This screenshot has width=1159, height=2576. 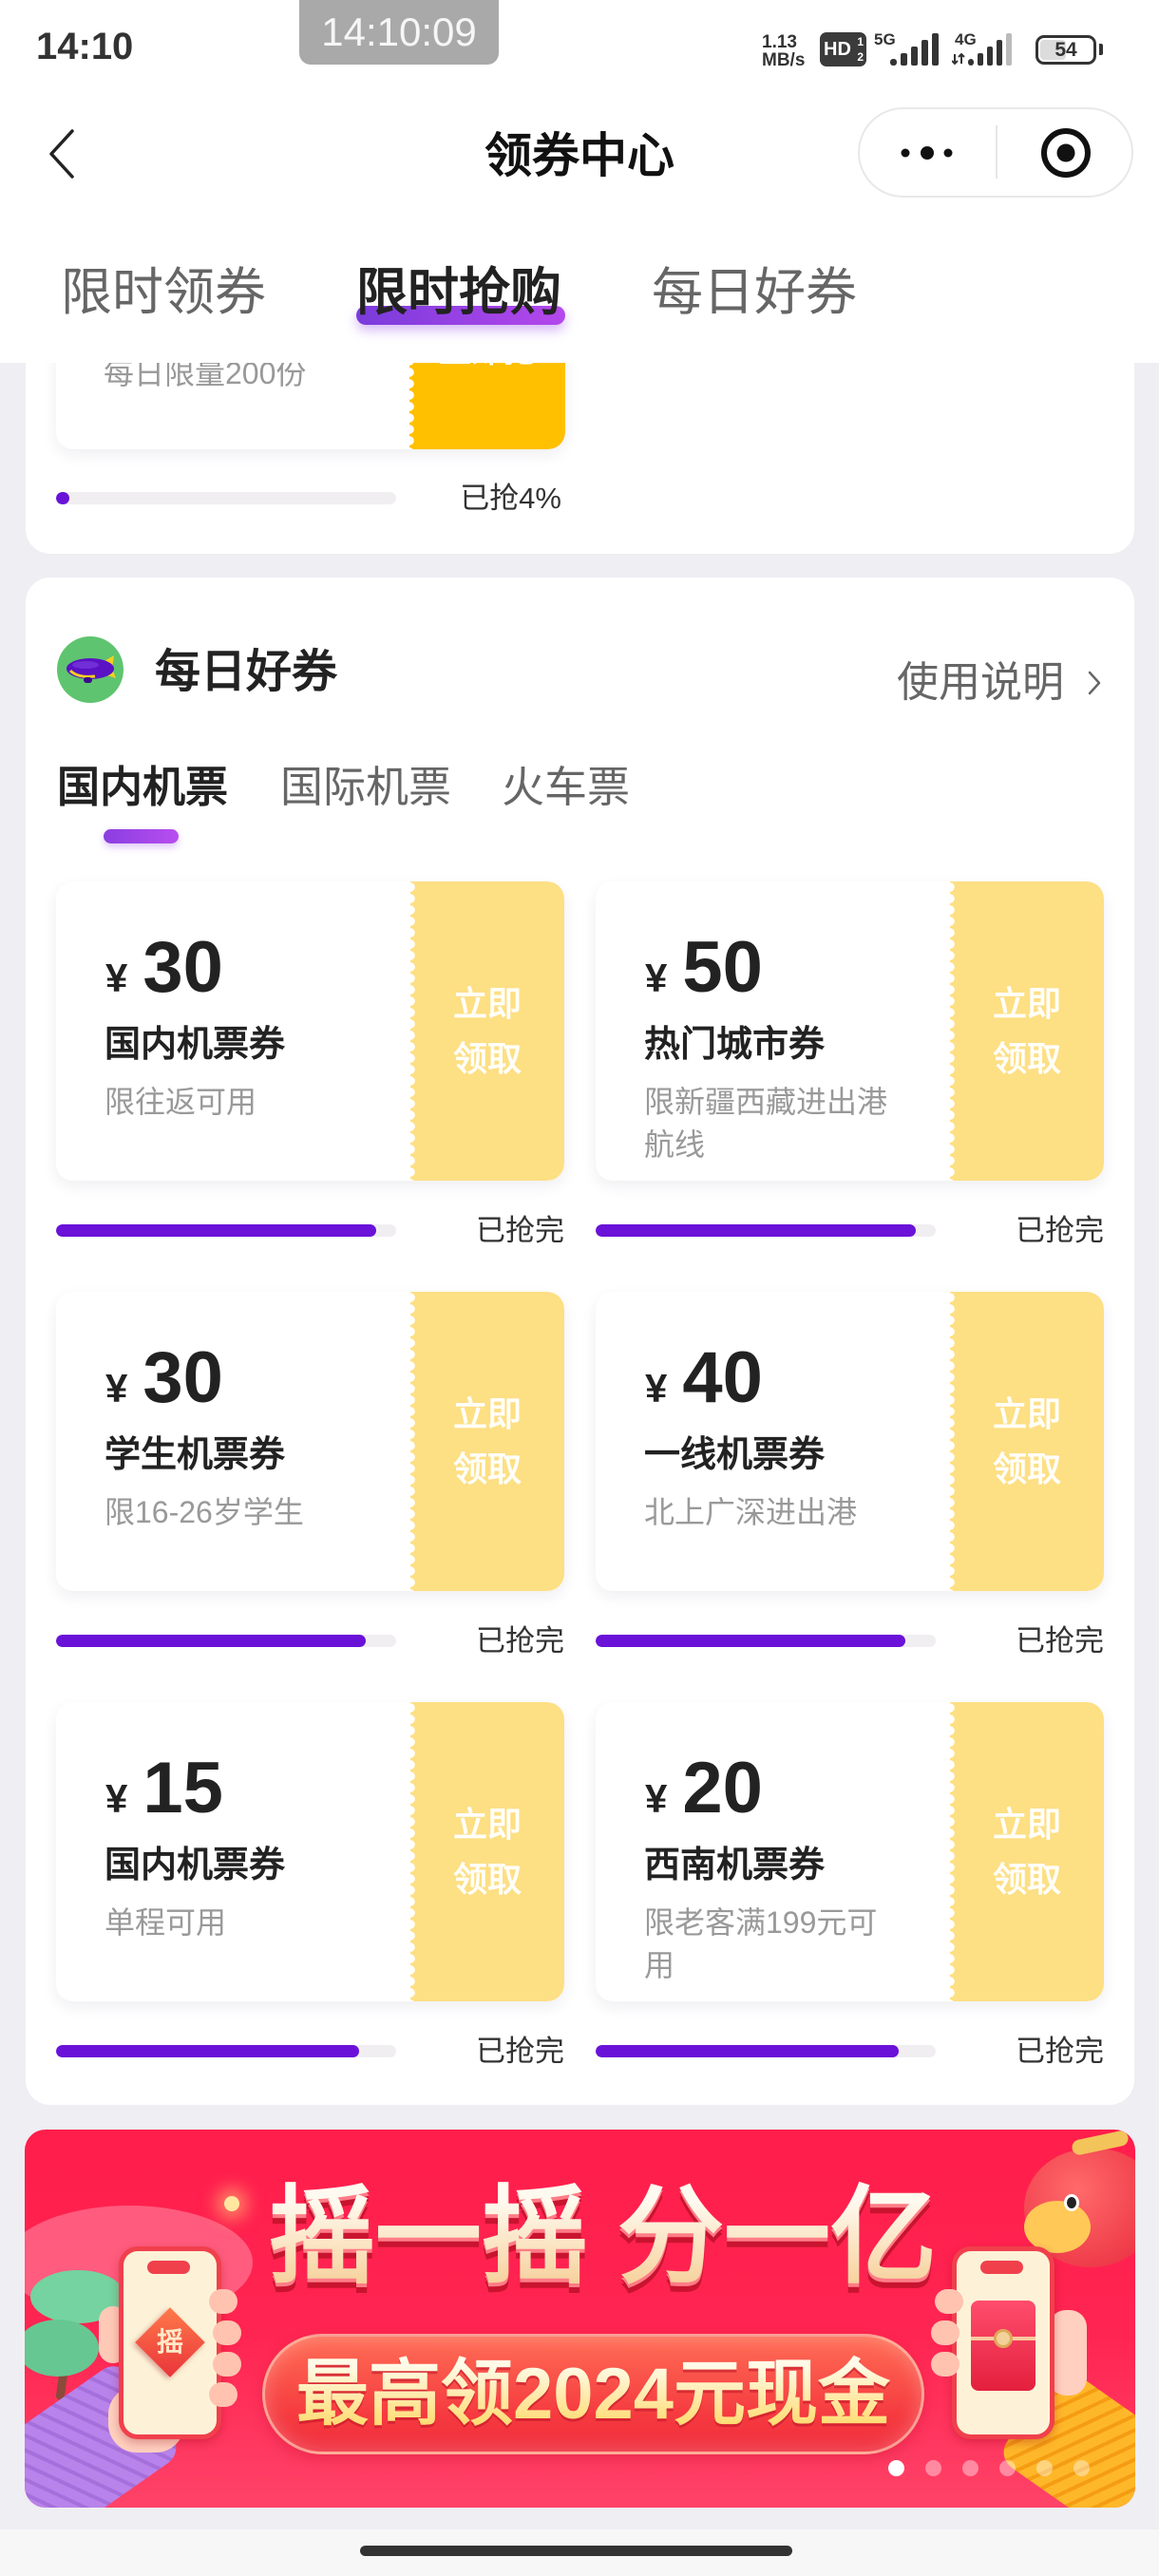 I want to click on tree-foliage-decoration, so click(x=62, y=2348).